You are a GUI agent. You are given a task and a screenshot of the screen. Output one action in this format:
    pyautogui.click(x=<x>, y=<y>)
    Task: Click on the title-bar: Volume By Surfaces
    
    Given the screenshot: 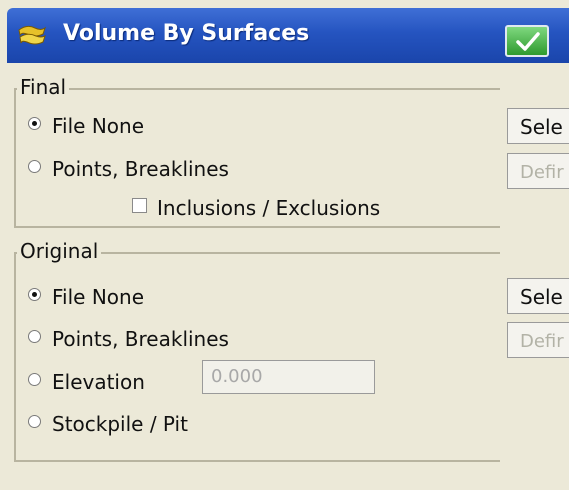 What is the action you would take?
    pyautogui.click(x=288, y=35)
    